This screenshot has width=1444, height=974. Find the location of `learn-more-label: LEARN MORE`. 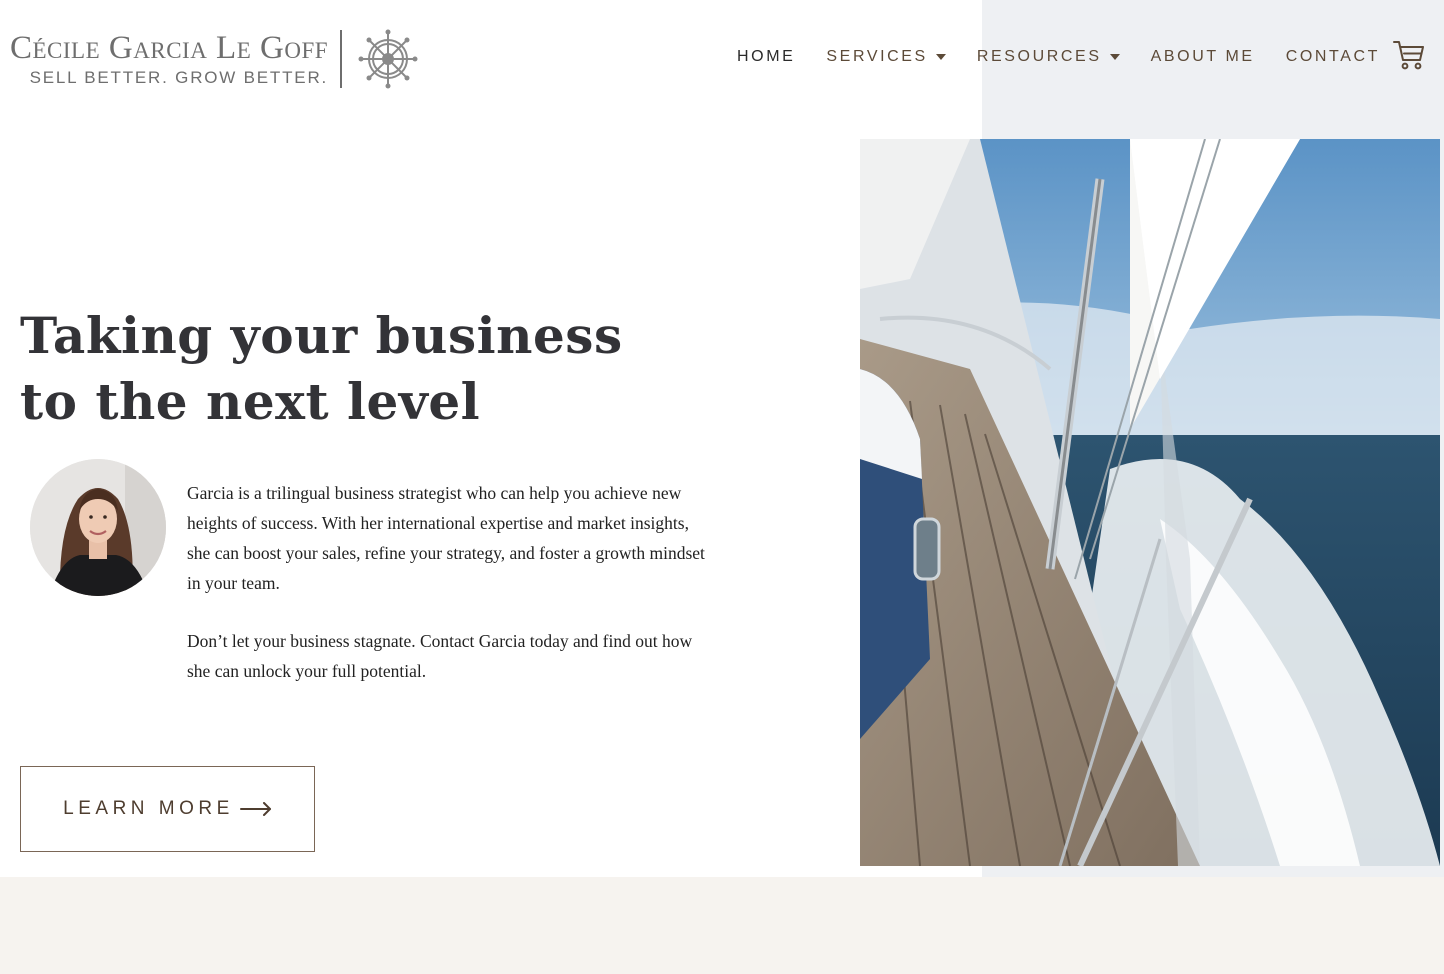

learn-more-label: LEARN MORE is located at coordinates (148, 808).